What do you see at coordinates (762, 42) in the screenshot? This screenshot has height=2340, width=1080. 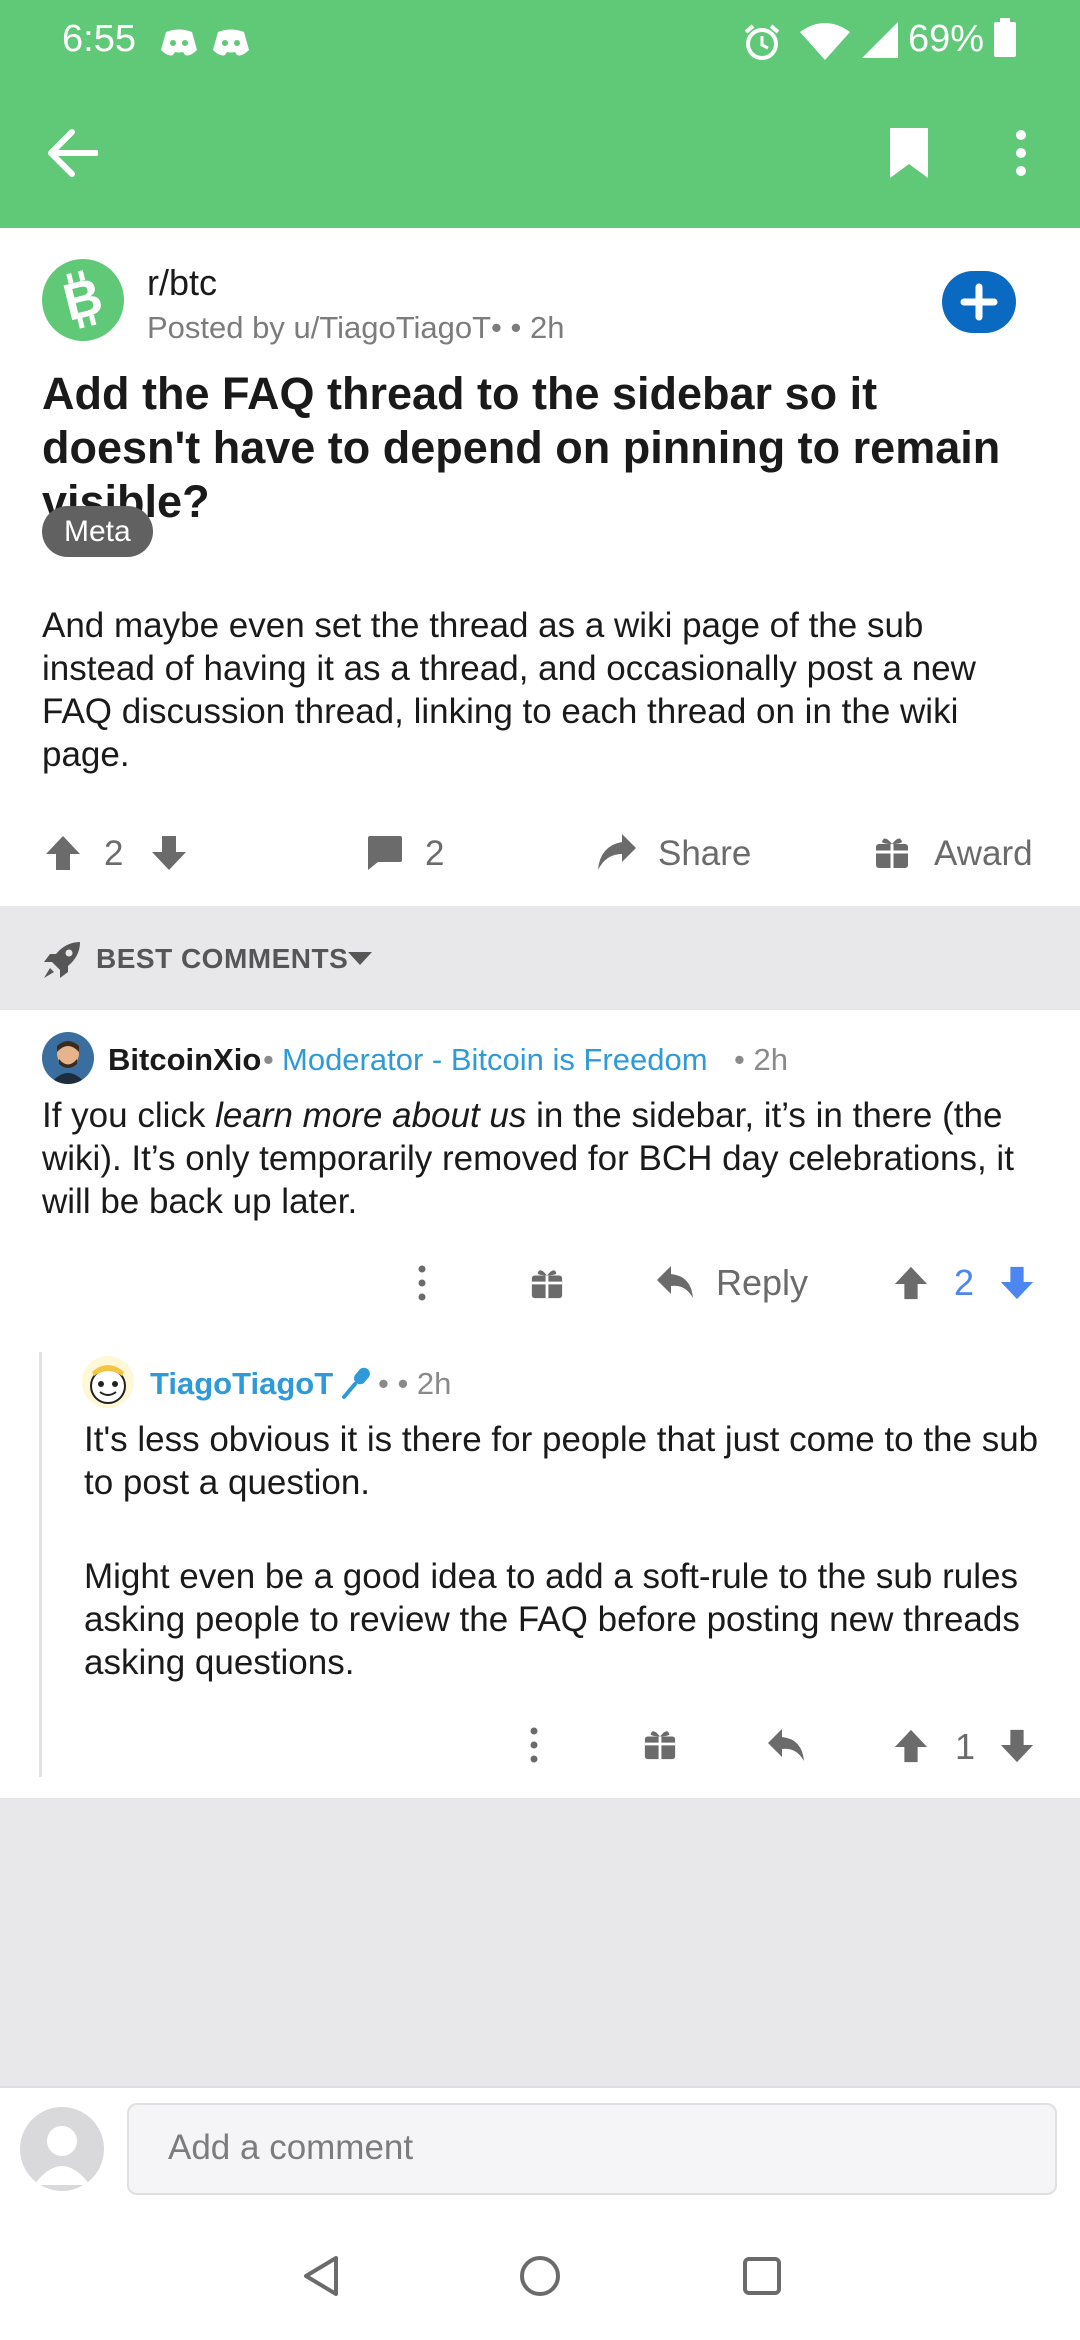 I see `alarm-icon` at bounding box center [762, 42].